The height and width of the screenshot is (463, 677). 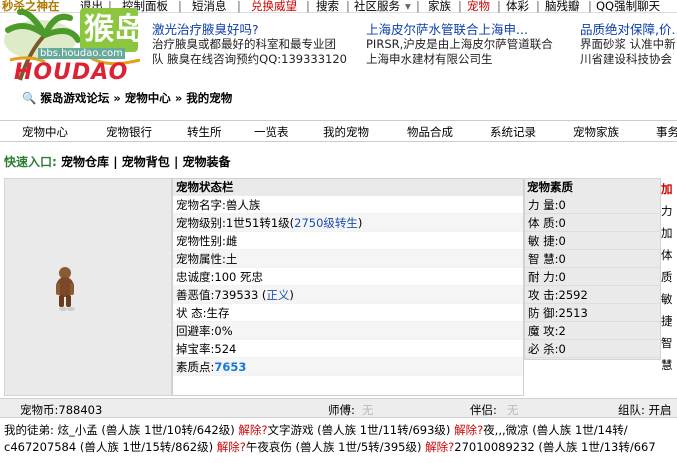 What do you see at coordinates (513, 132) in the screenshot?
I see `menu-system-log: 系统记录` at bounding box center [513, 132].